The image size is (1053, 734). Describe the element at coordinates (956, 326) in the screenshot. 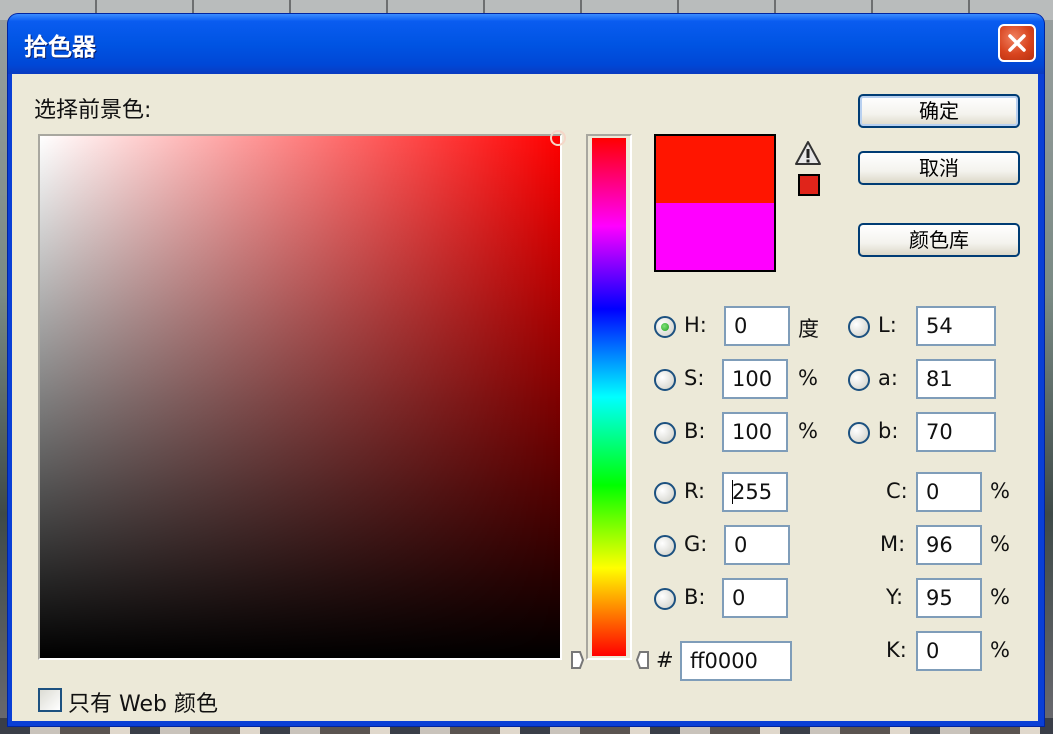

I see `l-input: 54` at that location.